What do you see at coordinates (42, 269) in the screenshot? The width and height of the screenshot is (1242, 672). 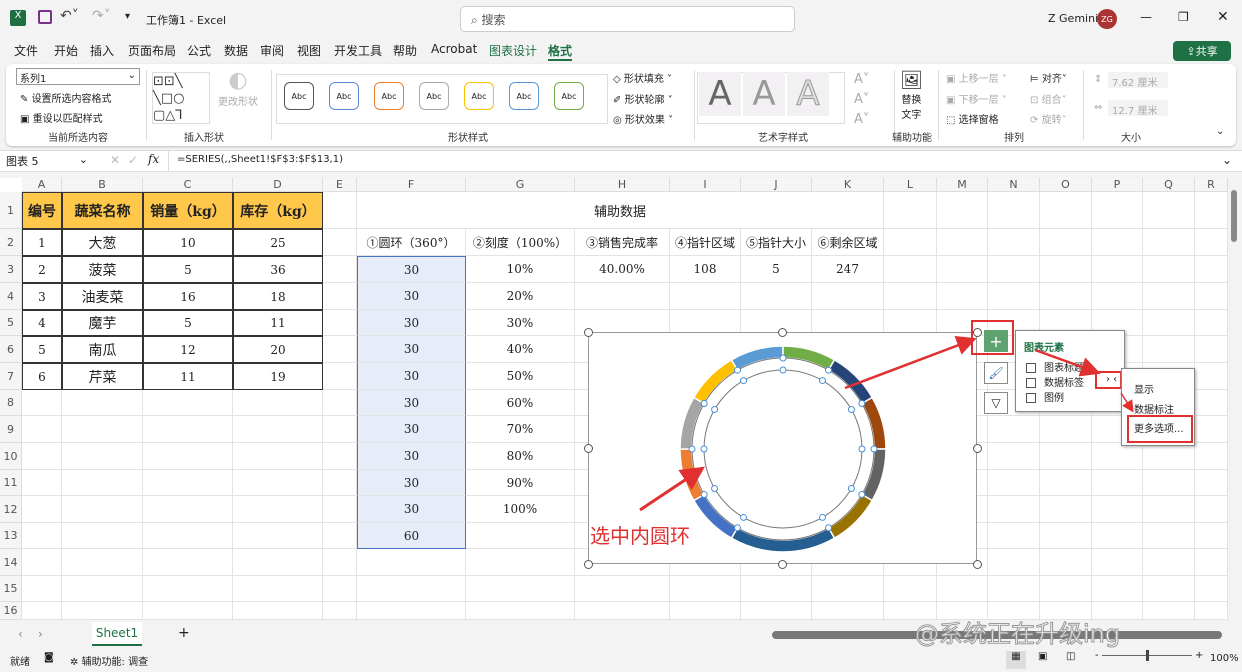 I see `table-cell: 2` at bounding box center [42, 269].